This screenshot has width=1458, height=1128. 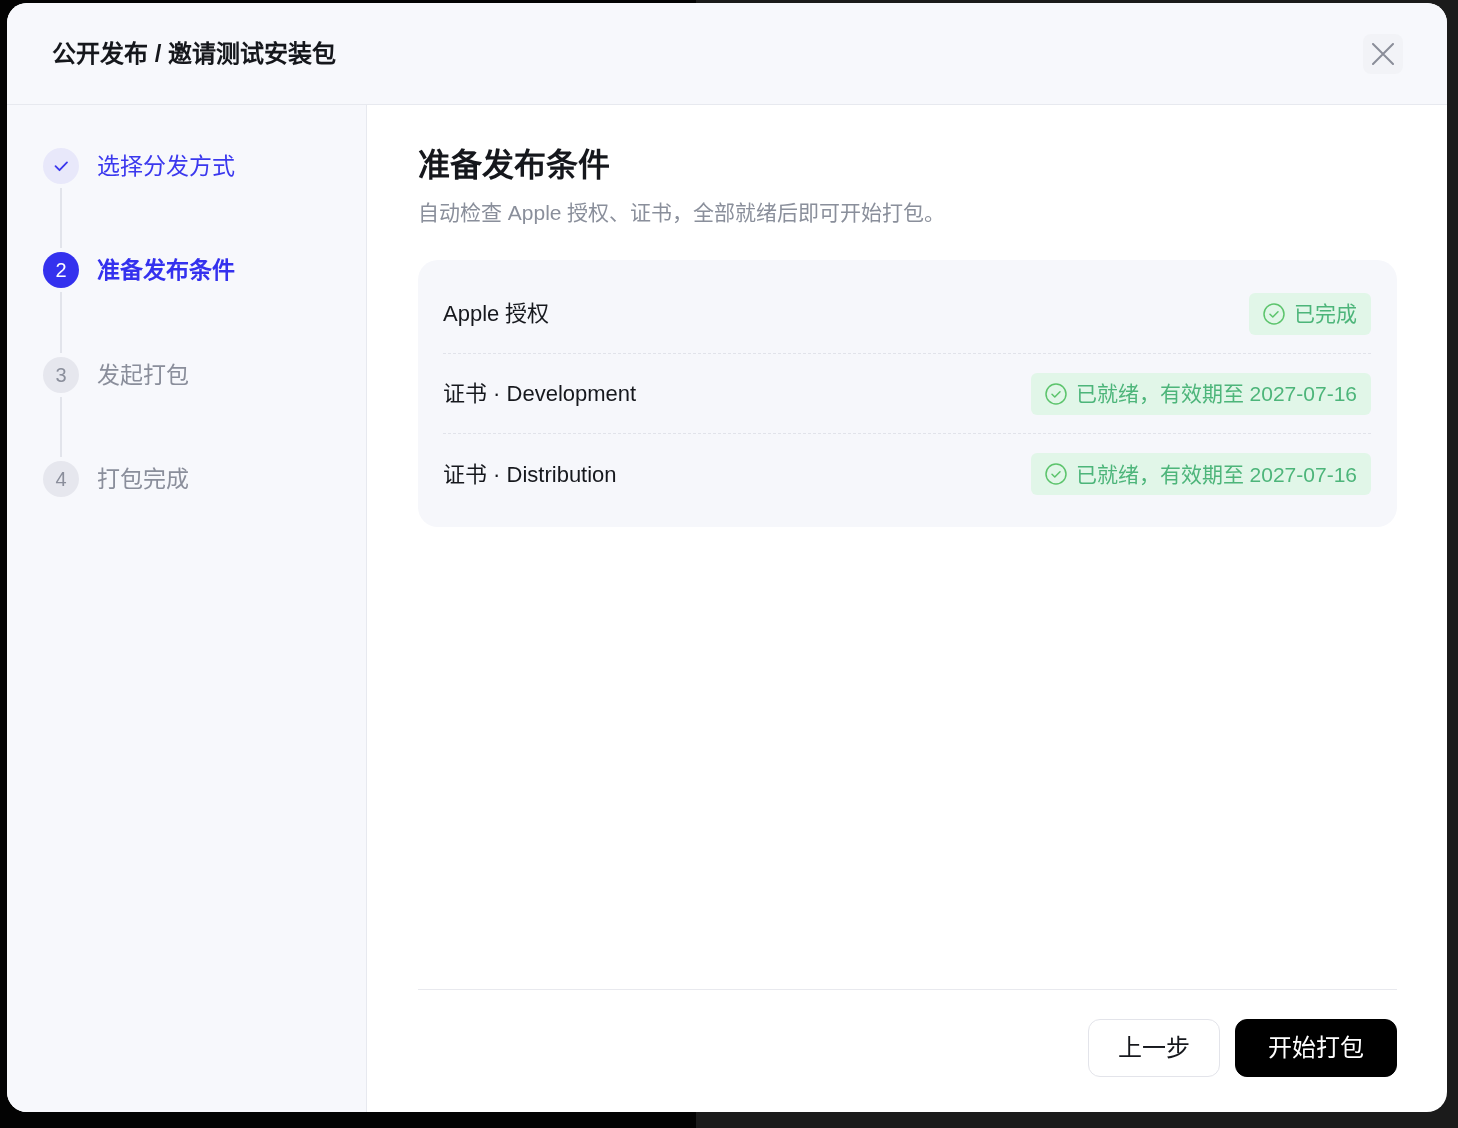 I want to click on step-label: 选择分发方式, so click(x=166, y=166).